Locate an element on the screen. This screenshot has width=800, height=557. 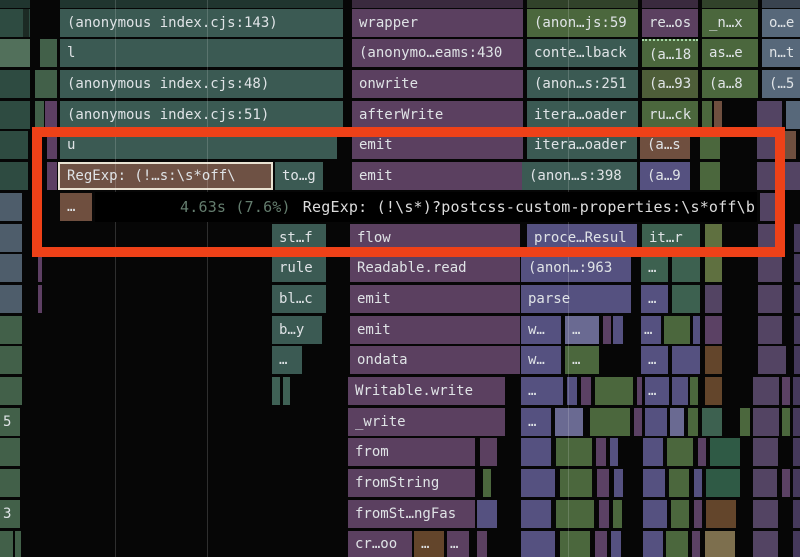
frame-block: (anonymous index.cjs:48) is located at coordinates (201, 84).